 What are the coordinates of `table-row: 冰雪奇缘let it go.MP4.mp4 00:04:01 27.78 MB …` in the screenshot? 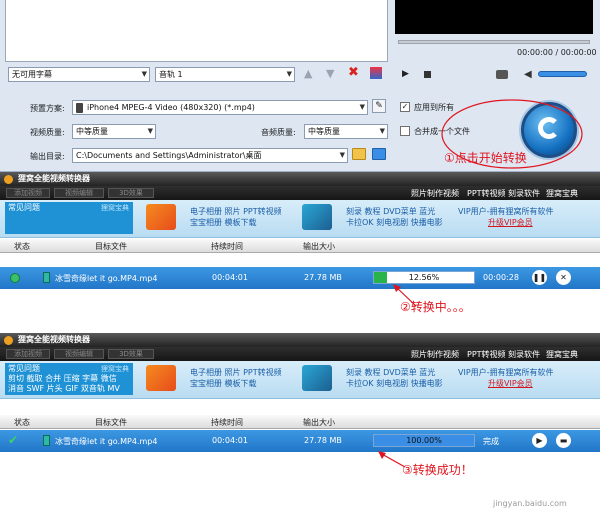 It's located at (300, 278).